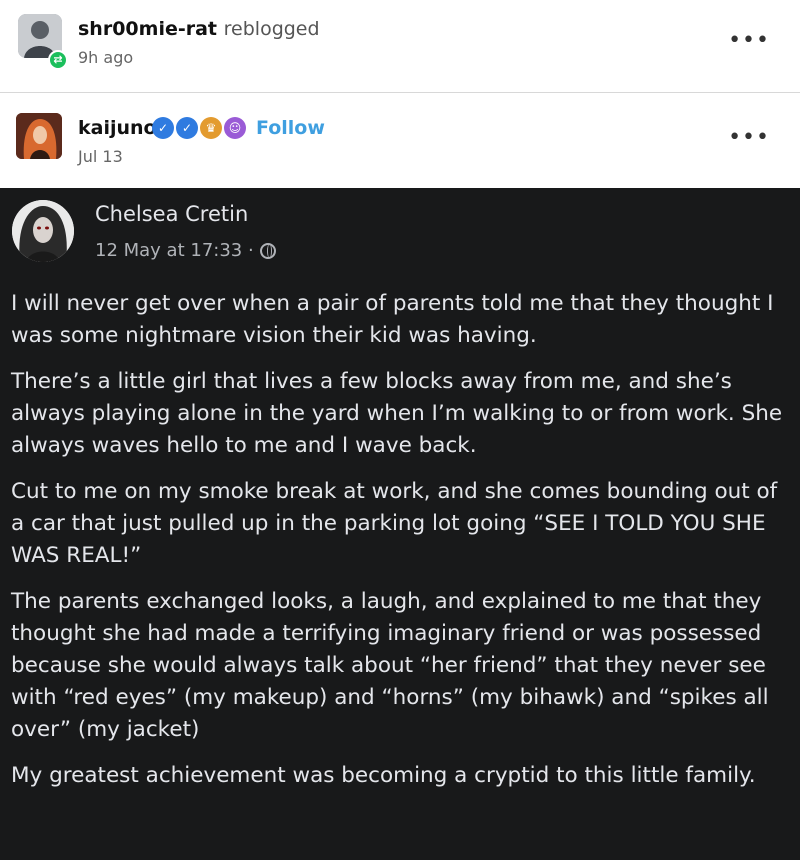 The image size is (800, 865). Describe the element at coordinates (100, 156) in the screenshot. I see `post-date: Jul 13` at that location.